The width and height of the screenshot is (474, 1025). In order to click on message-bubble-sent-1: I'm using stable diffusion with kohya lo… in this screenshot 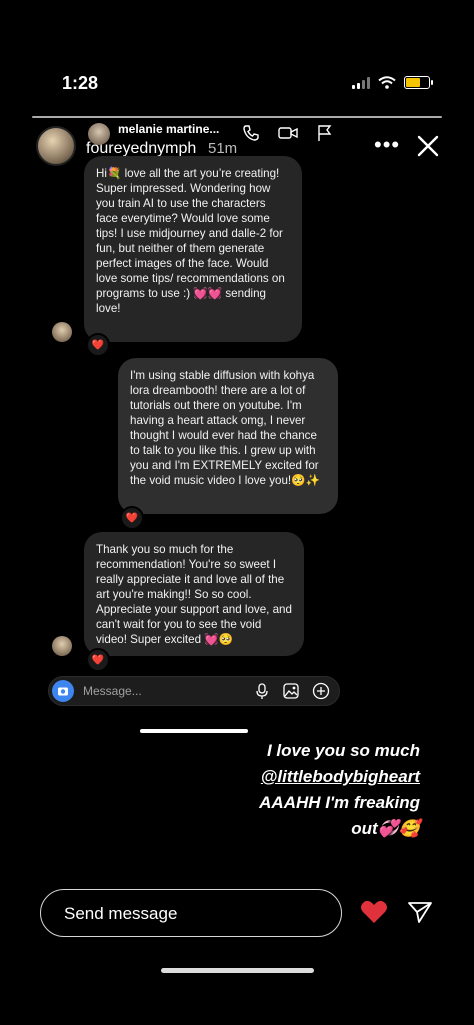, I will do `click(228, 436)`.